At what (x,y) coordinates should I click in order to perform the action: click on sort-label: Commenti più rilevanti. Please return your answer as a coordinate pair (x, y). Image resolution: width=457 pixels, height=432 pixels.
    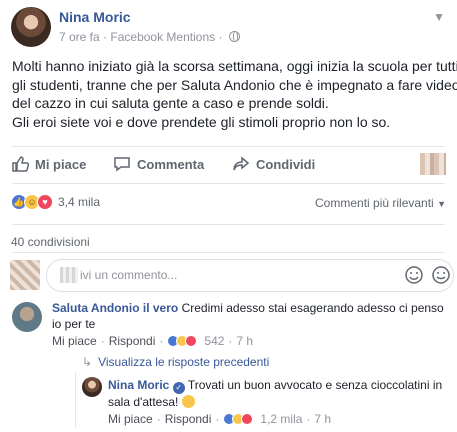
    Looking at the image, I should click on (374, 203).